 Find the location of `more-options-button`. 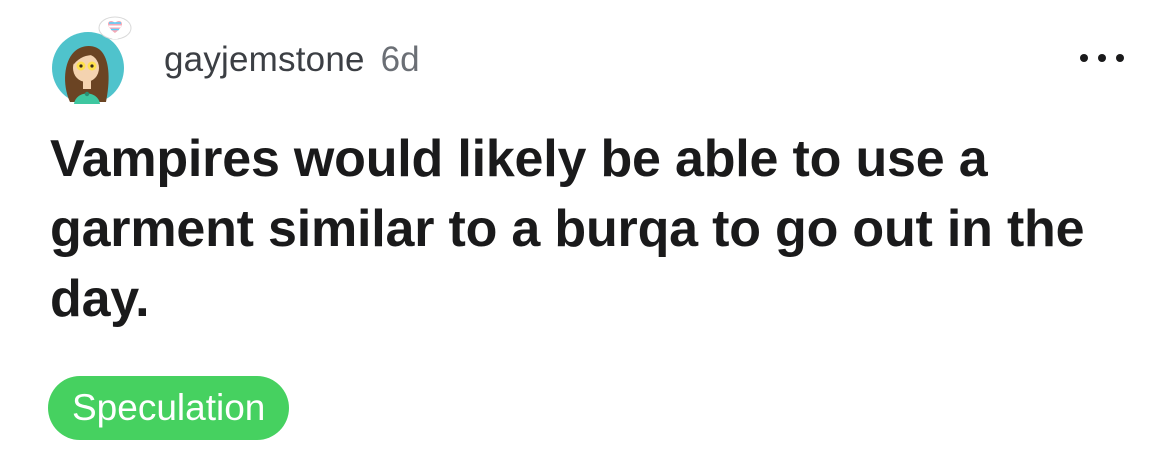

more-options-button is located at coordinates (1102, 58).